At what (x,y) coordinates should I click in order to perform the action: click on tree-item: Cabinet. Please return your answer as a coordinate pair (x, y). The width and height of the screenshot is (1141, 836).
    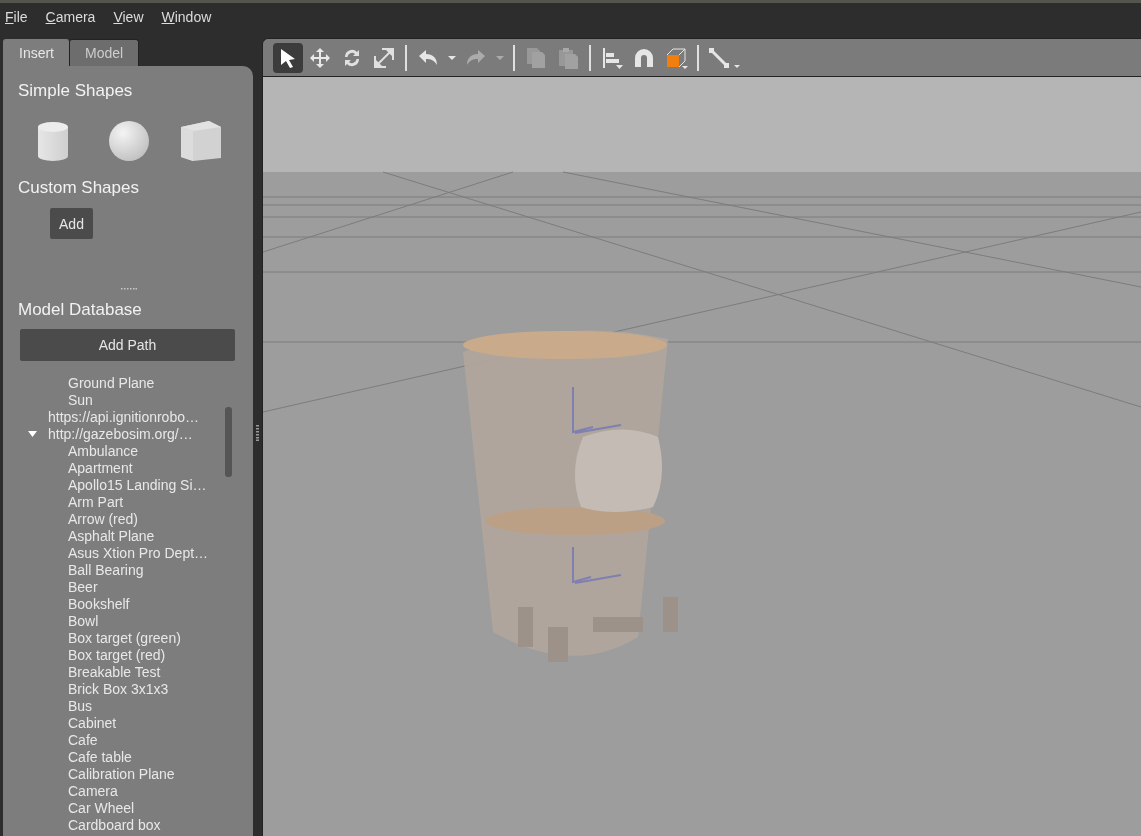
    Looking at the image, I should click on (92, 722).